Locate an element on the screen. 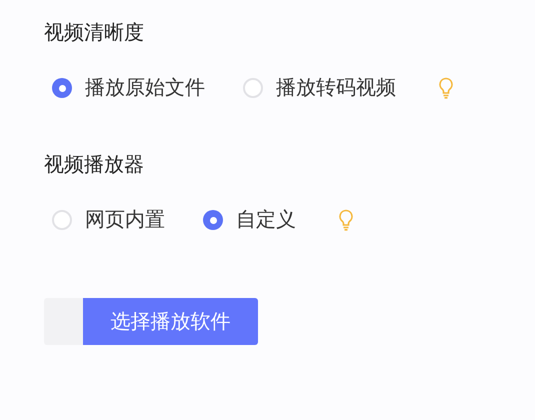  radio-option: 自定义 is located at coordinates (249, 220).